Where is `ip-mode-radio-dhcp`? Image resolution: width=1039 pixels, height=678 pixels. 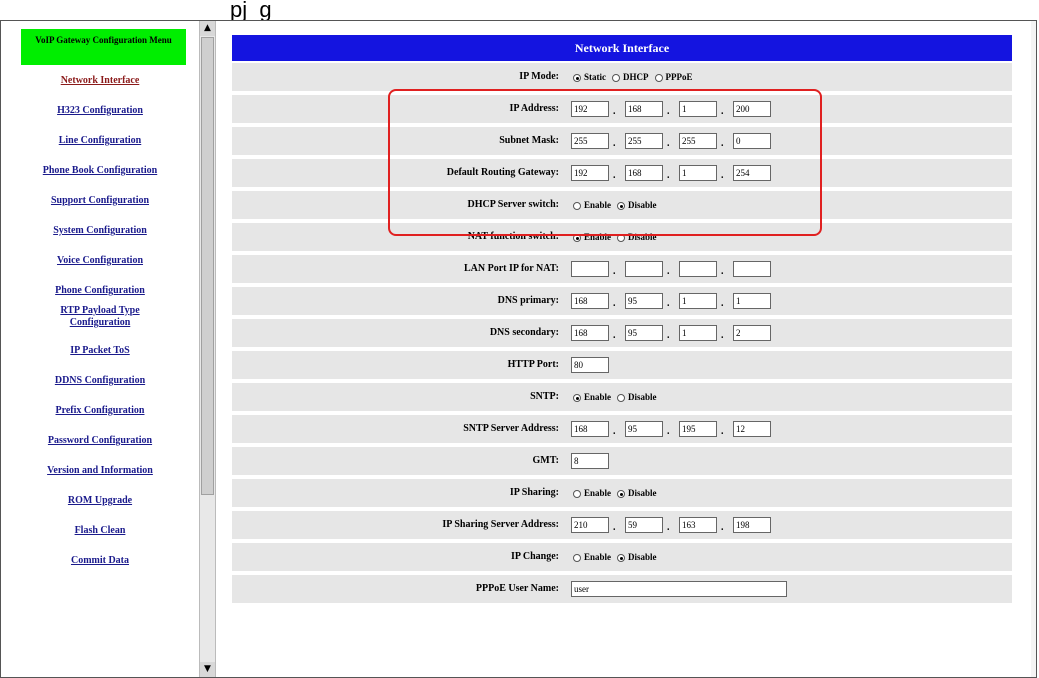 ip-mode-radio-dhcp is located at coordinates (616, 77).